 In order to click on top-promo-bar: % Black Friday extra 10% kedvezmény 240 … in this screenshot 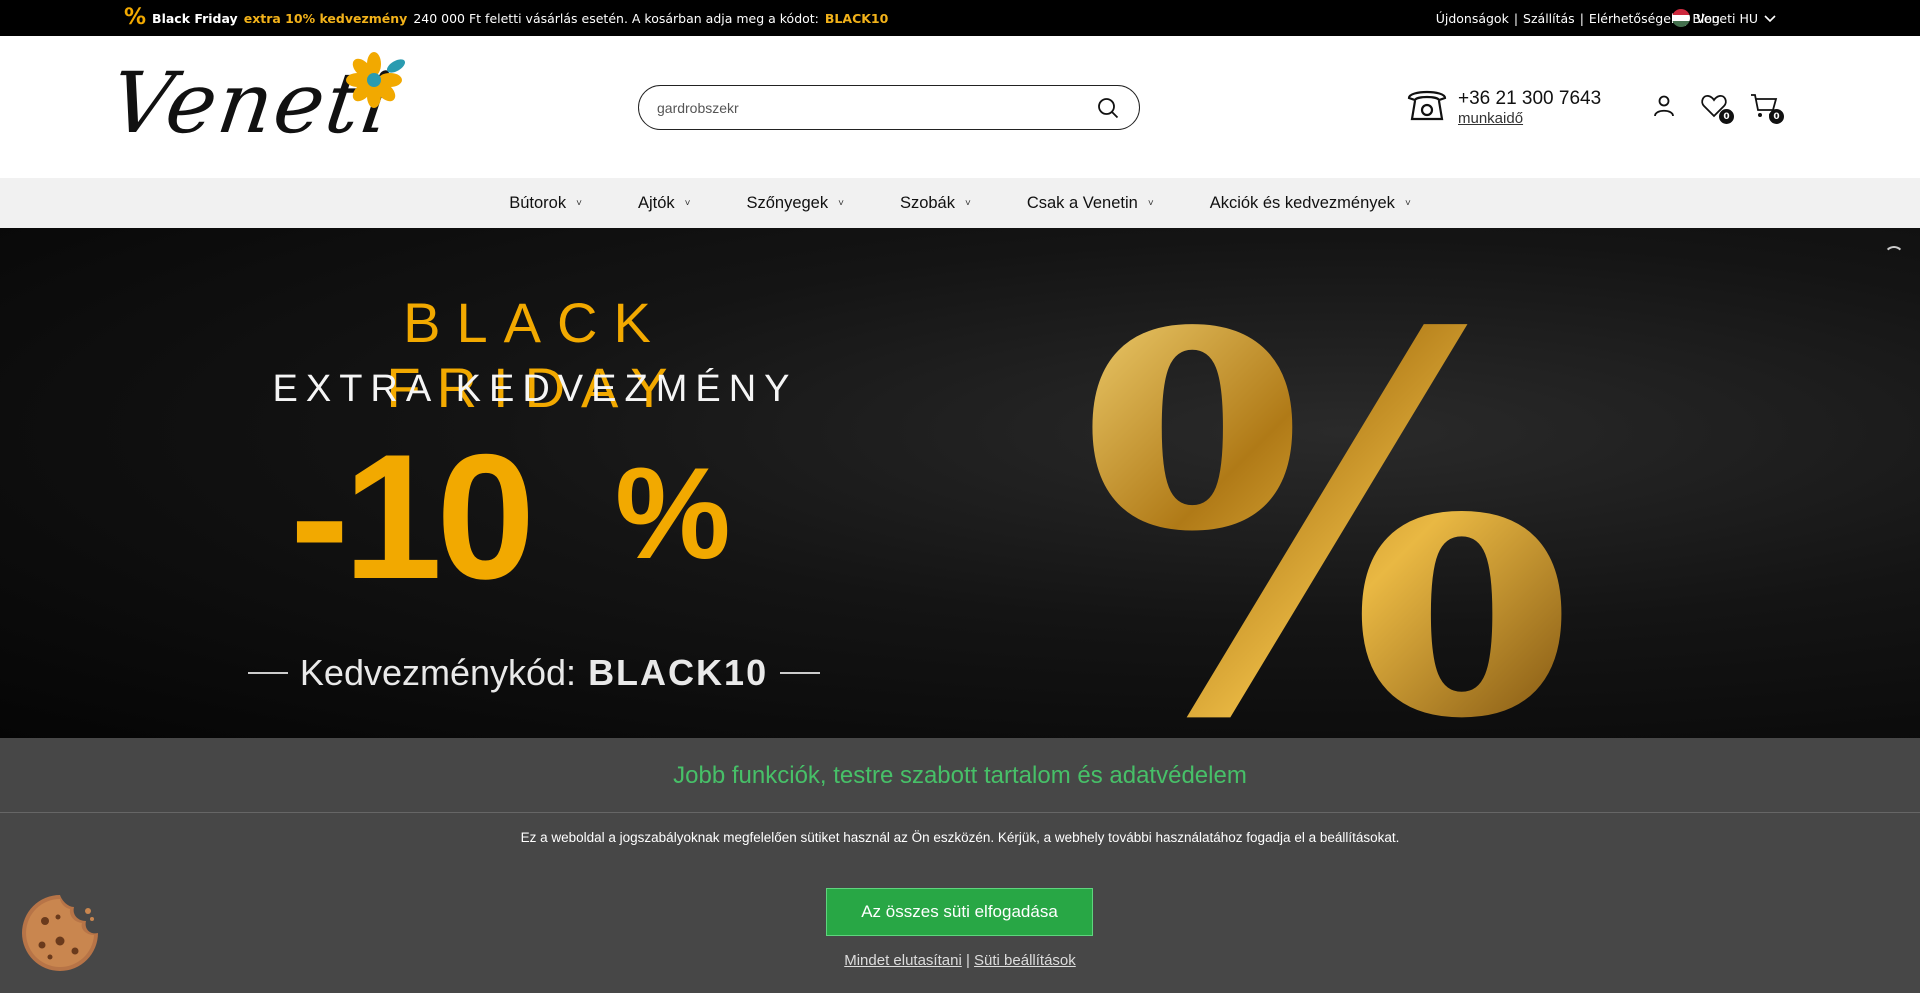, I will do `click(960, 18)`.